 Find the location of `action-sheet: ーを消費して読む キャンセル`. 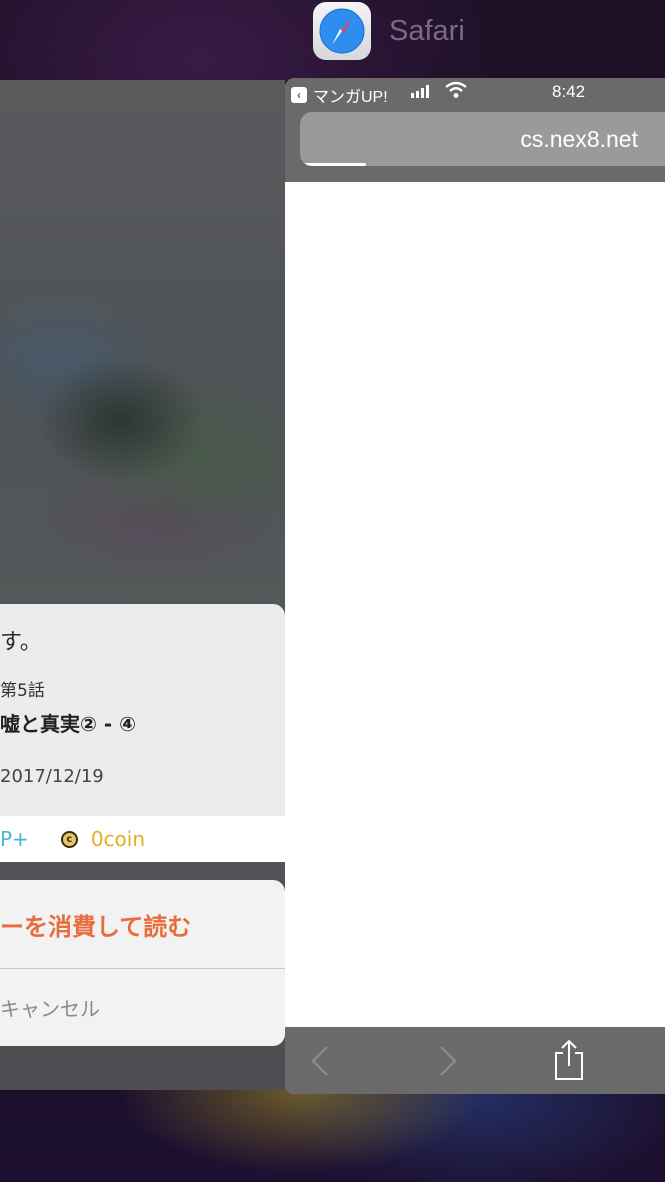

action-sheet: ーを消費して読む キャンセル is located at coordinates (142, 963).